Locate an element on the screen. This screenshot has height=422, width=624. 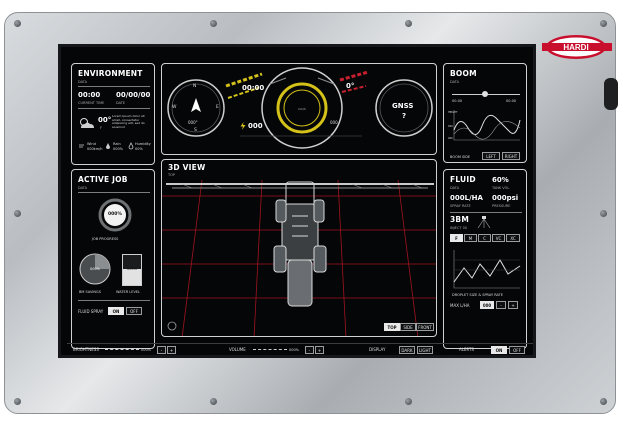
environment-subtitle: DATA is located at coordinates (83, 82).